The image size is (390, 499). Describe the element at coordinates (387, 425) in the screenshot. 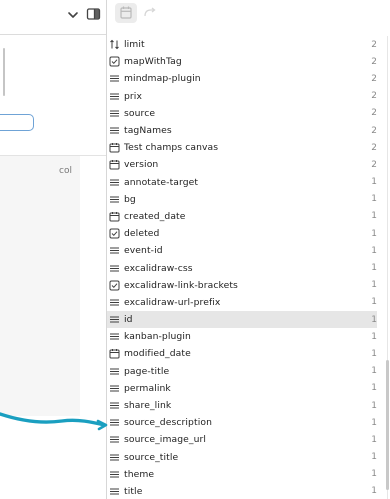

I see `scroll-thumb` at that location.